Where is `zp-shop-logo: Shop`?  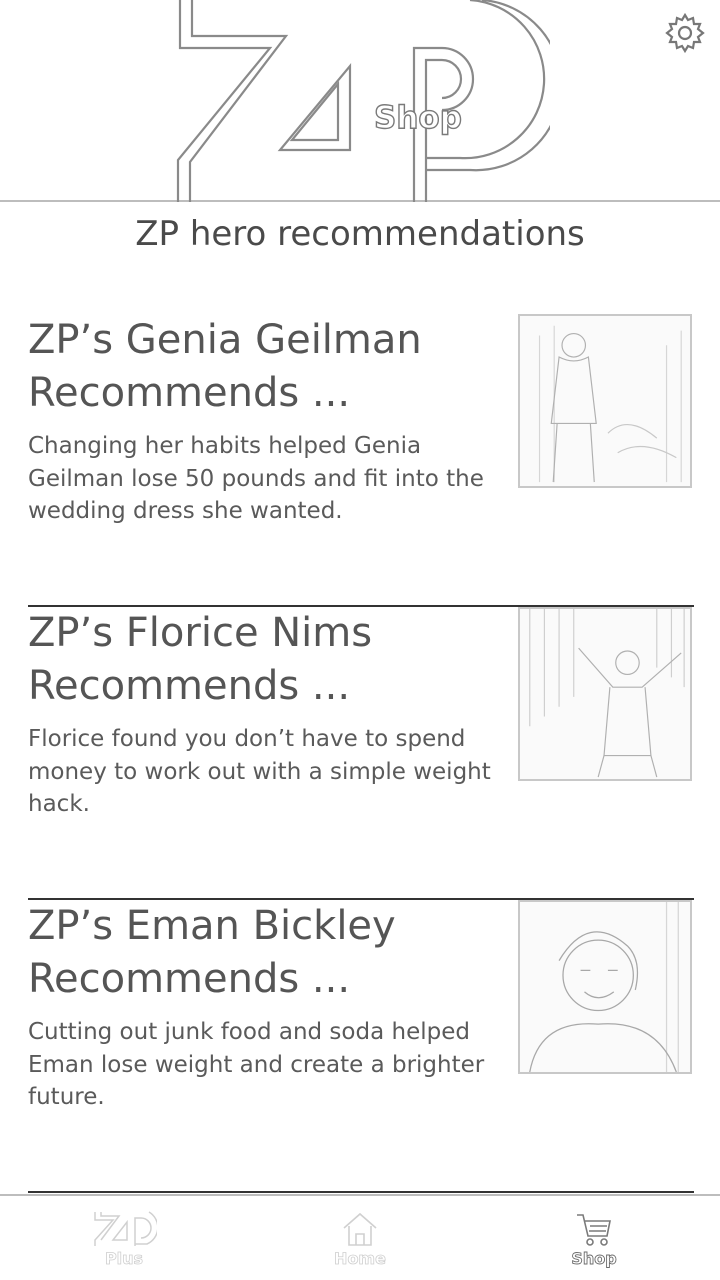
zp-shop-logo: Shop is located at coordinates (366, 101).